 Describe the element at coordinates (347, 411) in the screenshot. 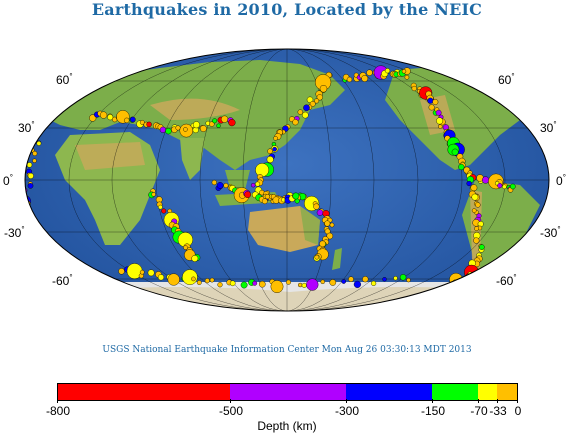

I see `colorbar-tick-label: -300` at that location.